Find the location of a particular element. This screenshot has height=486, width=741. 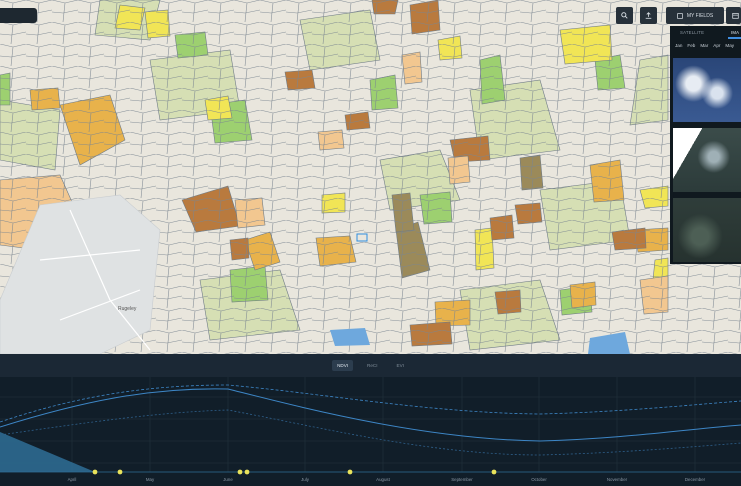

upload-icon is located at coordinates (648, 15).